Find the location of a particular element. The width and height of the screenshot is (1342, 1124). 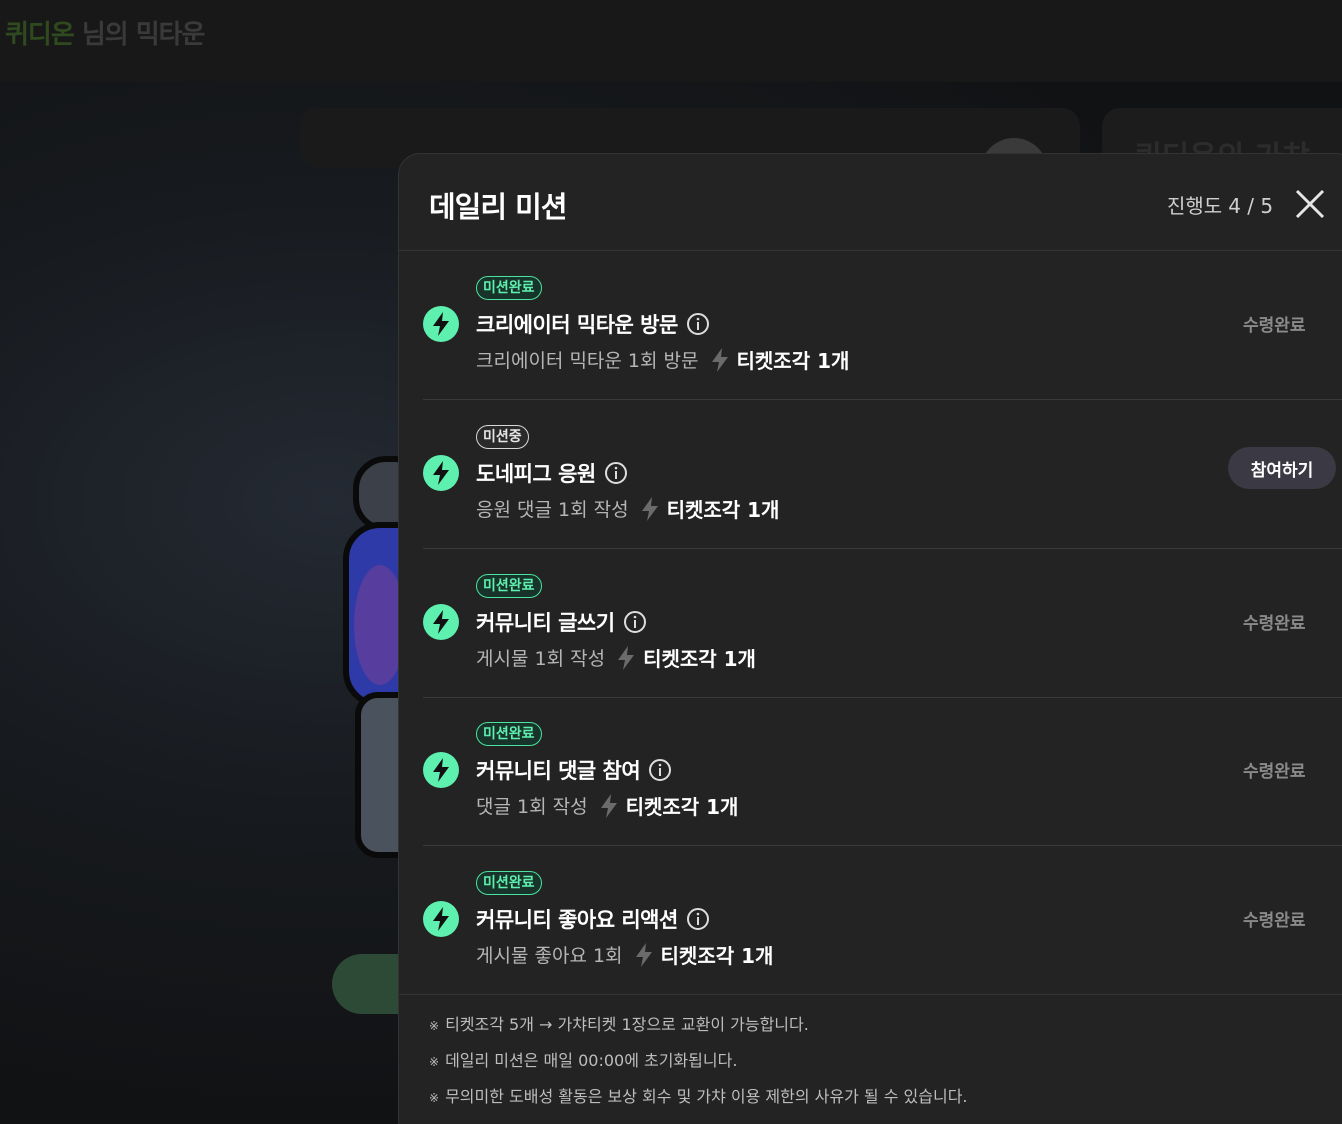

note-text: 데일리 미션은 매일 00:00에 초기화됩니다. is located at coordinates (591, 1060).